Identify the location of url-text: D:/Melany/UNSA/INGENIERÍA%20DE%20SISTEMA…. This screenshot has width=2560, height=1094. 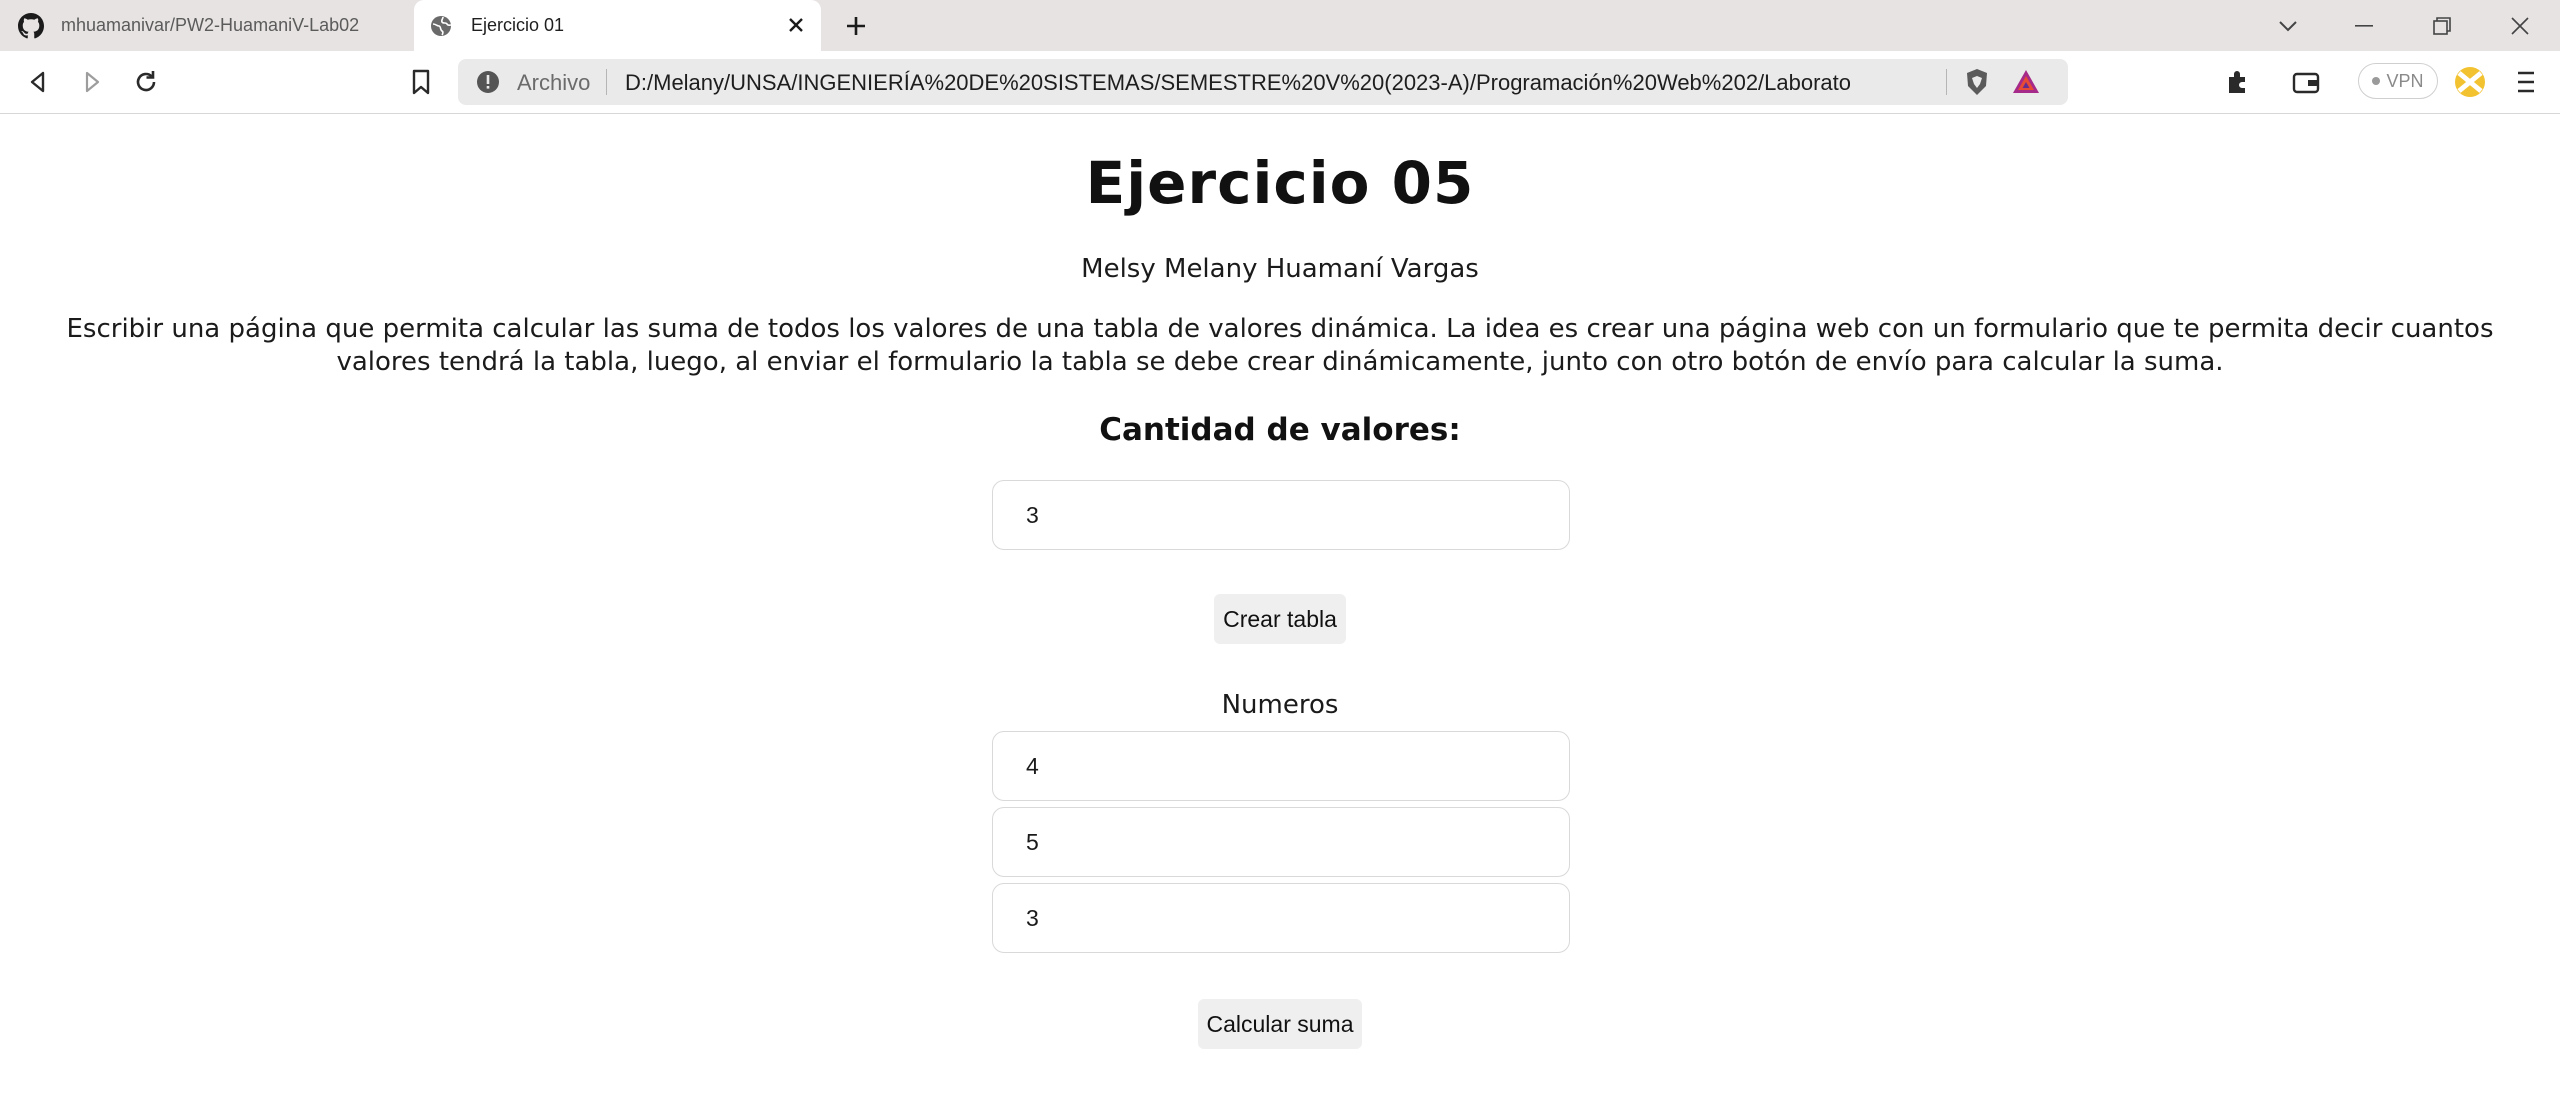
(1237, 83).